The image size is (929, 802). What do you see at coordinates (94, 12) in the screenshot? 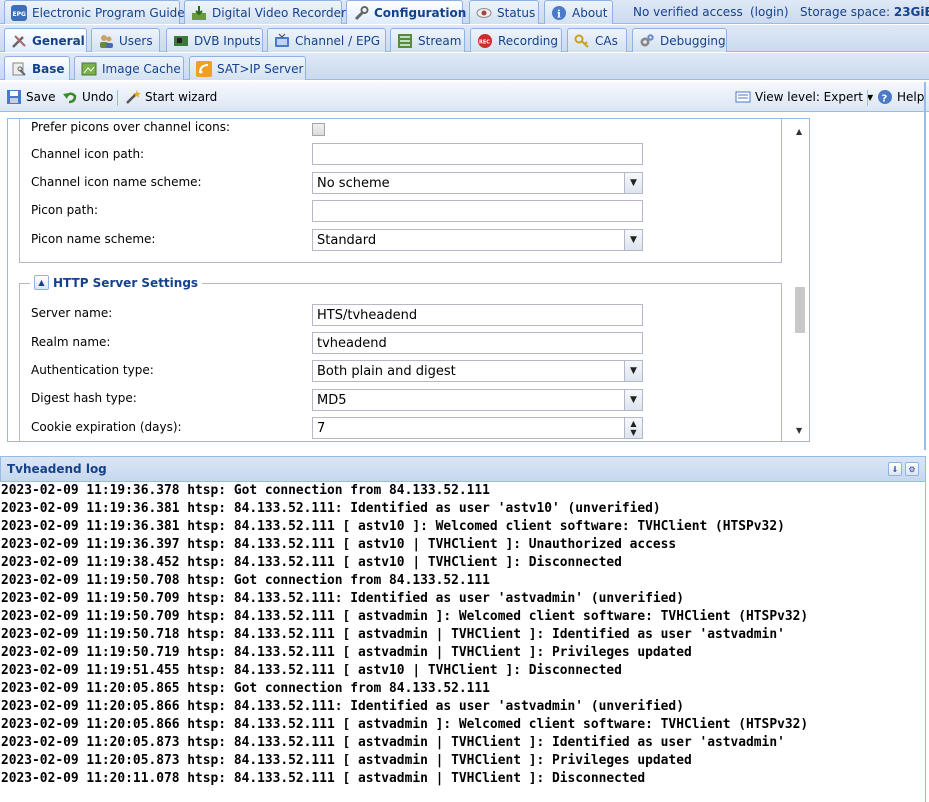
I see `tab-electronic-program-guide: EPG Electronic Program Guide` at bounding box center [94, 12].